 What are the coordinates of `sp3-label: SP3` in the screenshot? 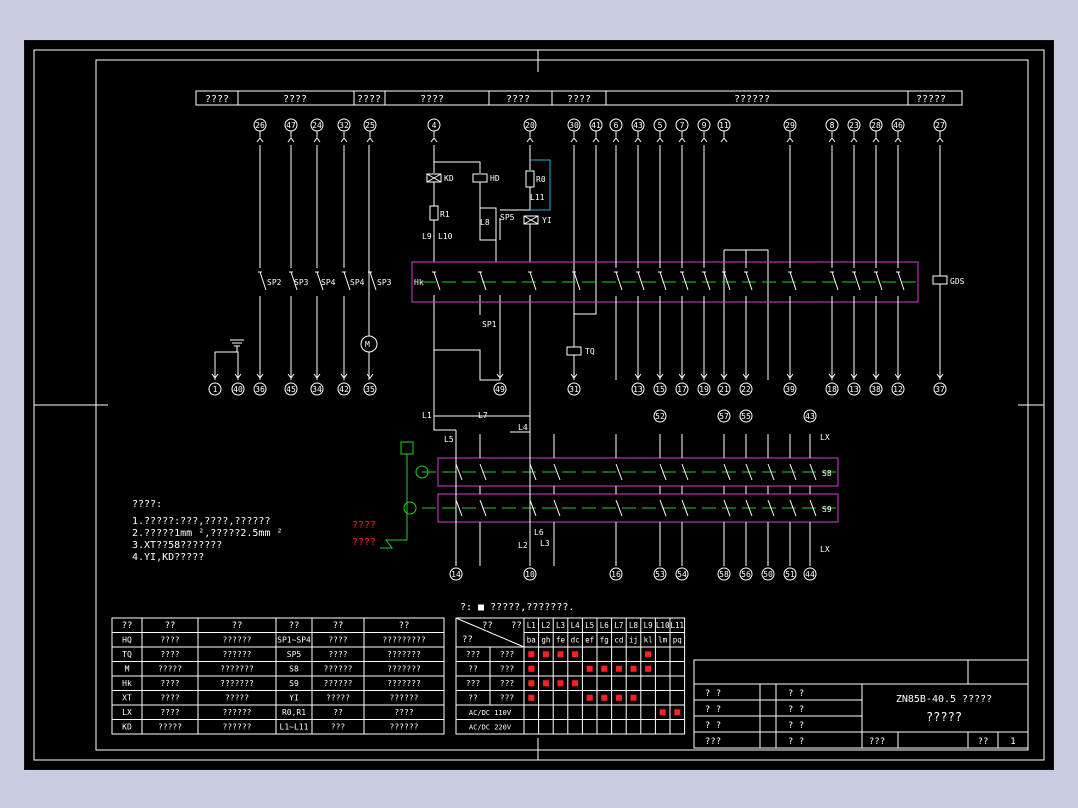 It's located at (301, 282).